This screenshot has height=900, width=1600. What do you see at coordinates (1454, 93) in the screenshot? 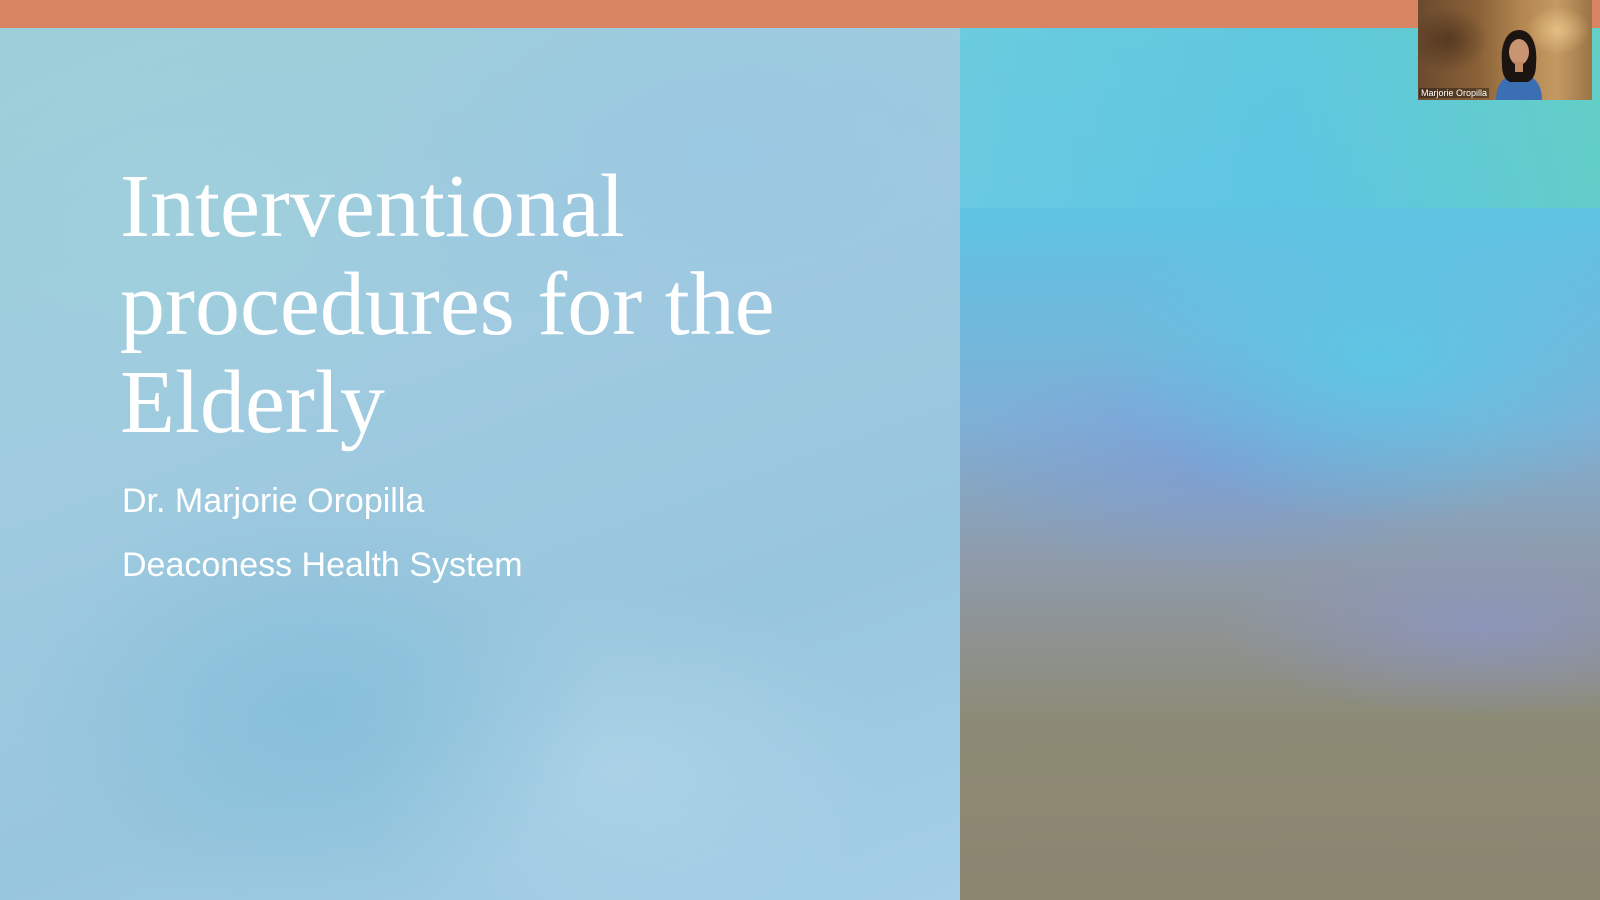
I see `participant-name-label: Marjorie Oropilla` at bounding box center [1454, 93].